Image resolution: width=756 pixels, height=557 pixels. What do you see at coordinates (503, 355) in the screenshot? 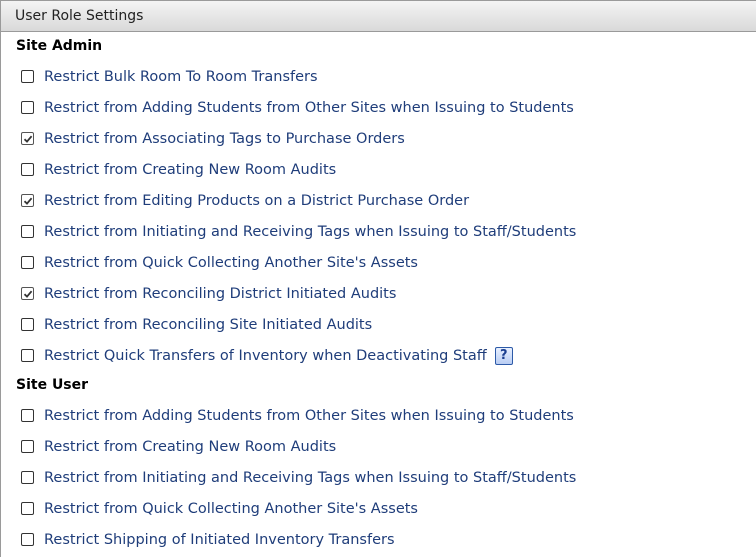
I see `help-icon: ?` at bounding box center [503, 355].